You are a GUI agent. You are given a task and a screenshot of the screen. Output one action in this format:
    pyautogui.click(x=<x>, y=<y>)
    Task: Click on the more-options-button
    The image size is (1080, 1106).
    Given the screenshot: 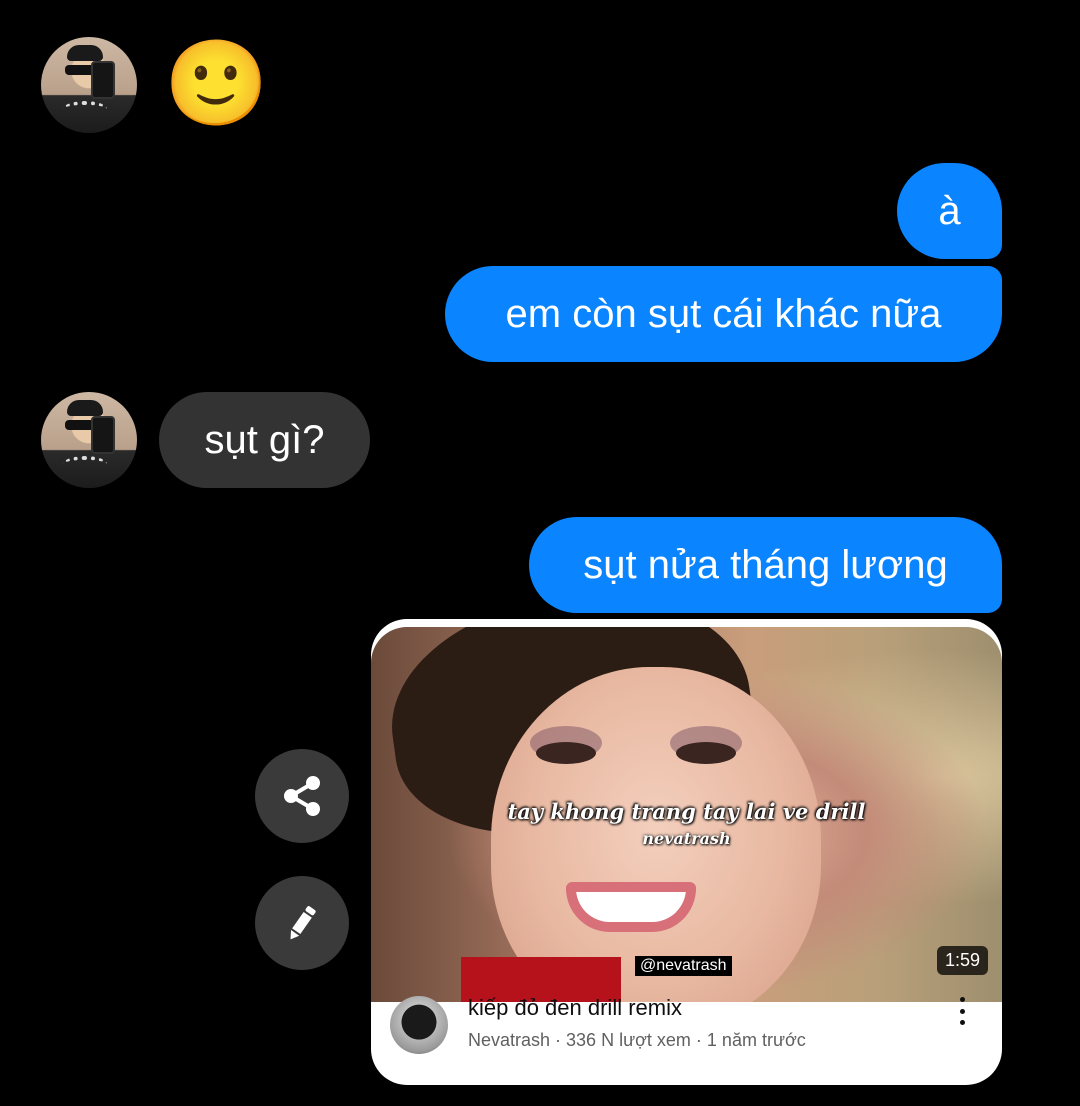 What is the action you would take?
    pyautogui.click(x=962, y=1011)
    